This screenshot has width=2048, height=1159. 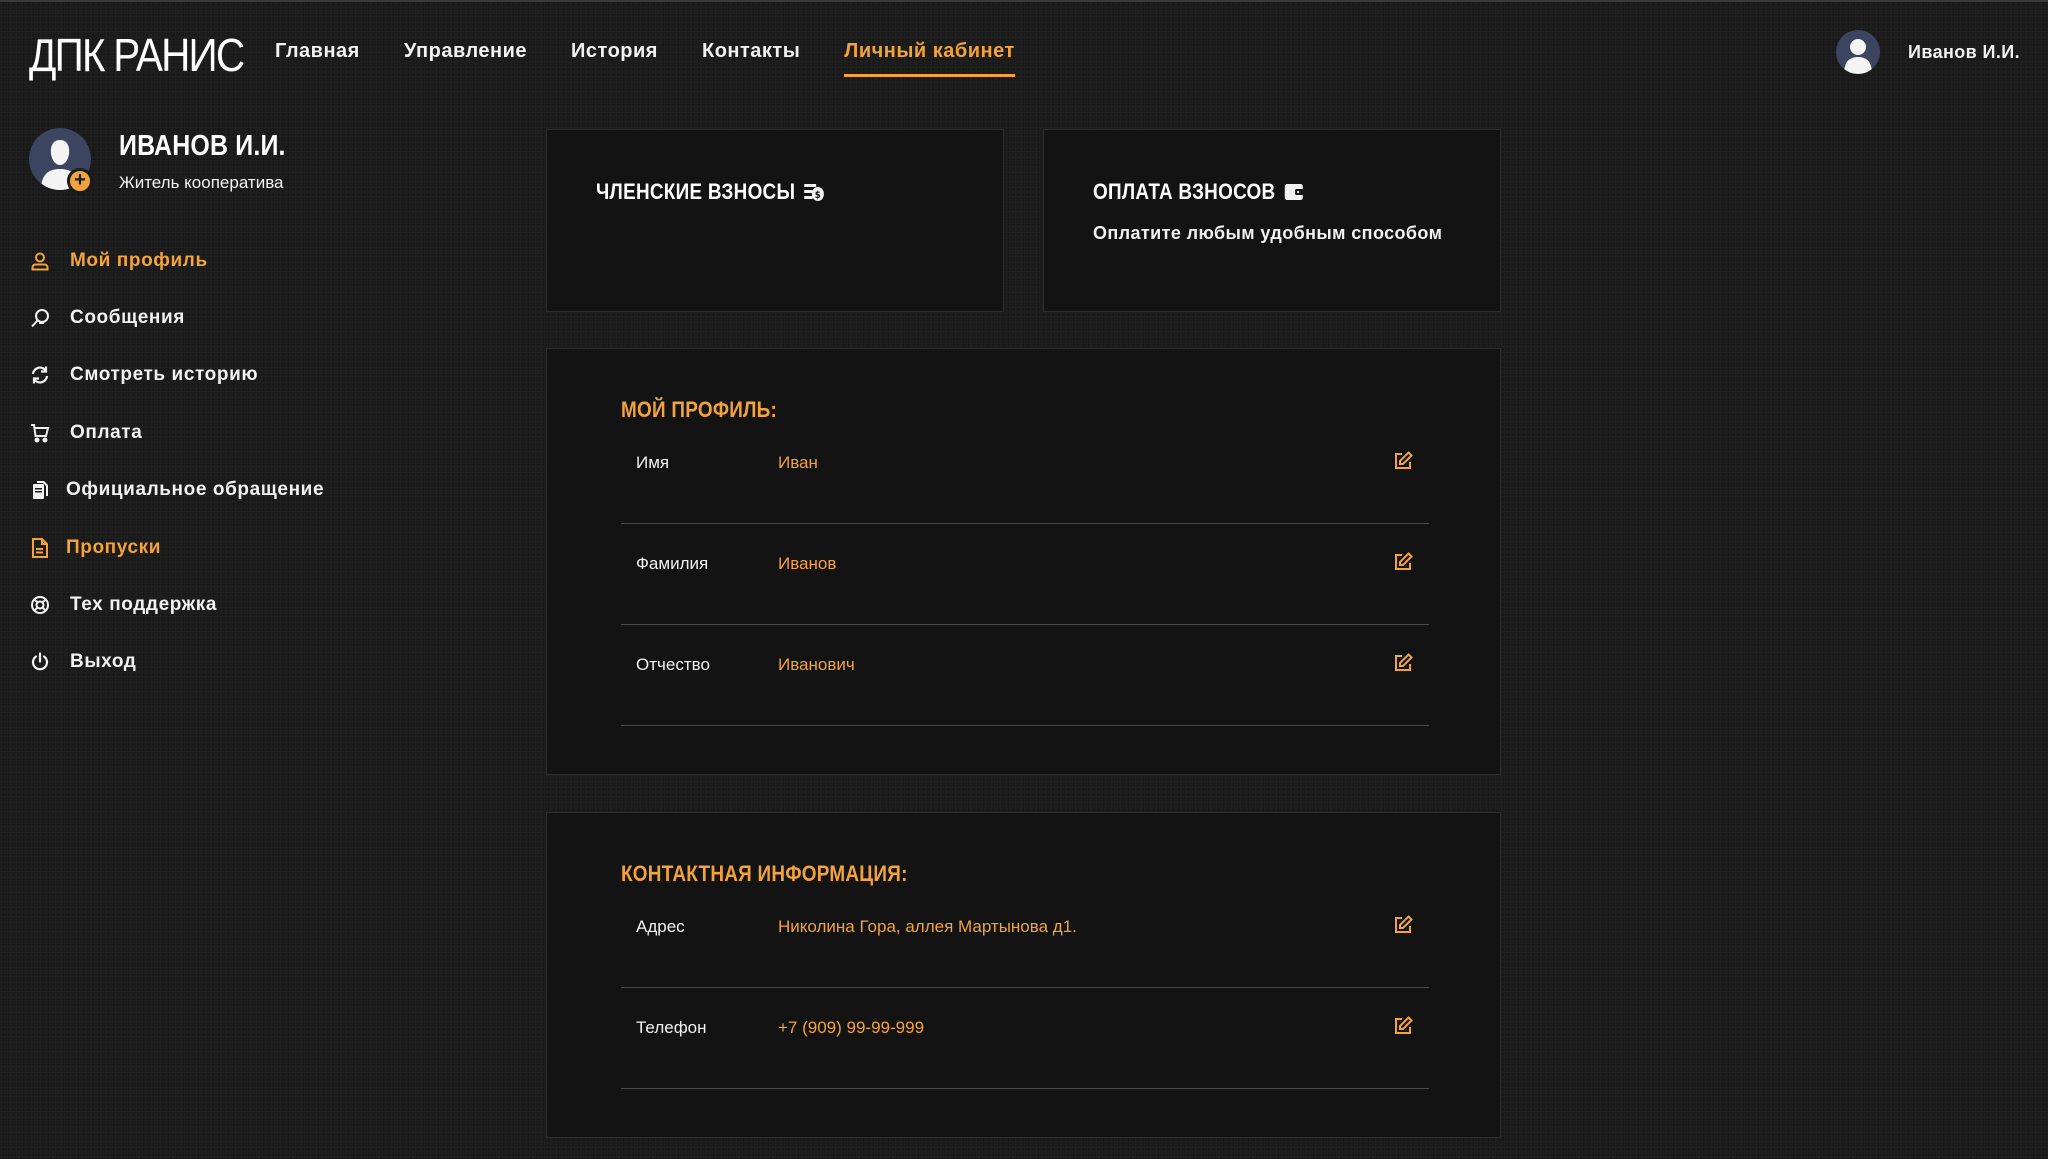 What do you see at coordinates (40, 261) in the screenshot?
I see `user-icon` at bounding box center [40, 261].